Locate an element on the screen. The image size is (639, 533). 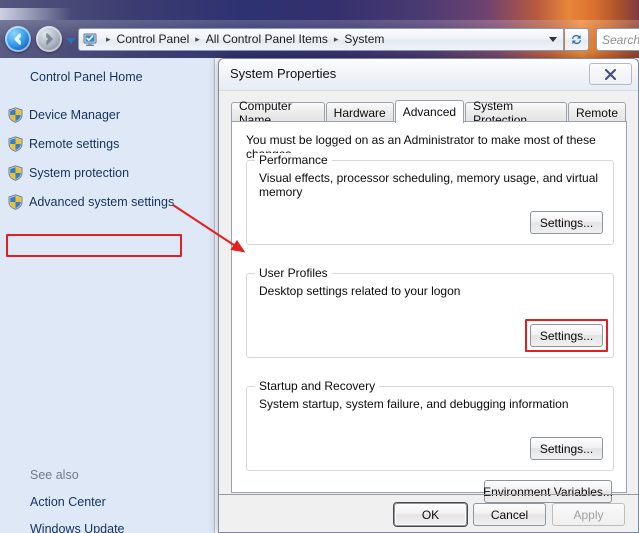
forward-button is located at coordinates (49, 39).